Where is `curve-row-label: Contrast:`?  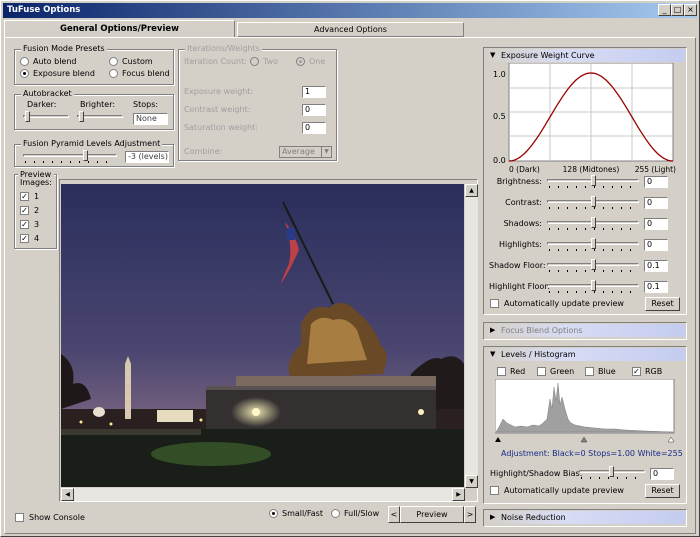 curve-row-label: Contrast: is located at coordinates (523, 202).